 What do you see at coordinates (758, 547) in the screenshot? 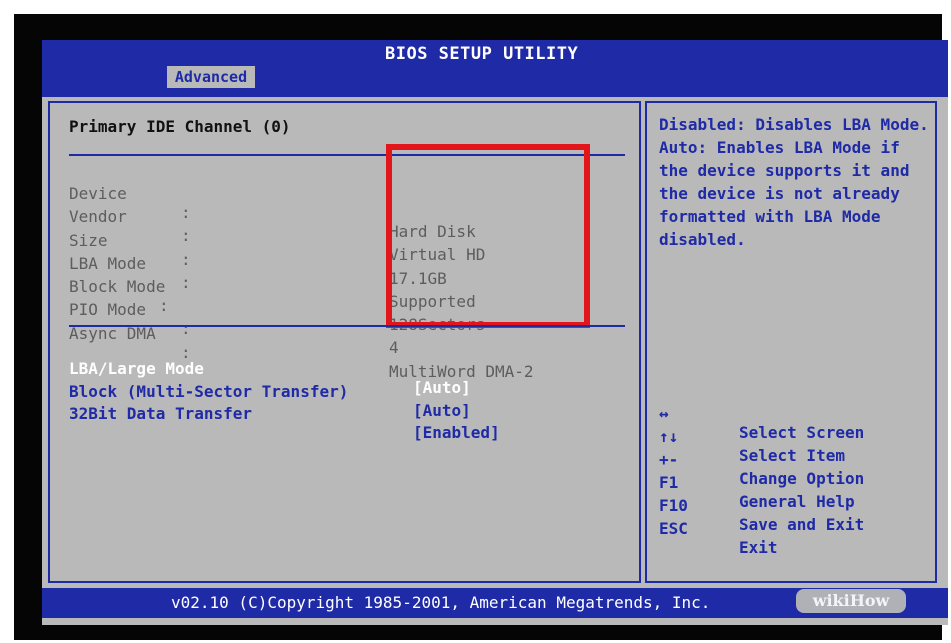
I see `key-description: Exit` at bounding box center [758, 547].